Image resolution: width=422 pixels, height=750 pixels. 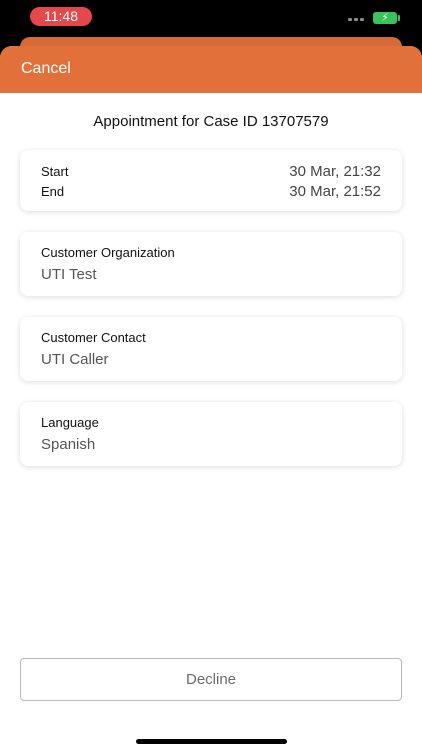 What do you see at coordinates (211, 349) in the screenshot?
I see `customer-contact-card: Customer Contact UTI Caller` at bounding box center [211, 349].